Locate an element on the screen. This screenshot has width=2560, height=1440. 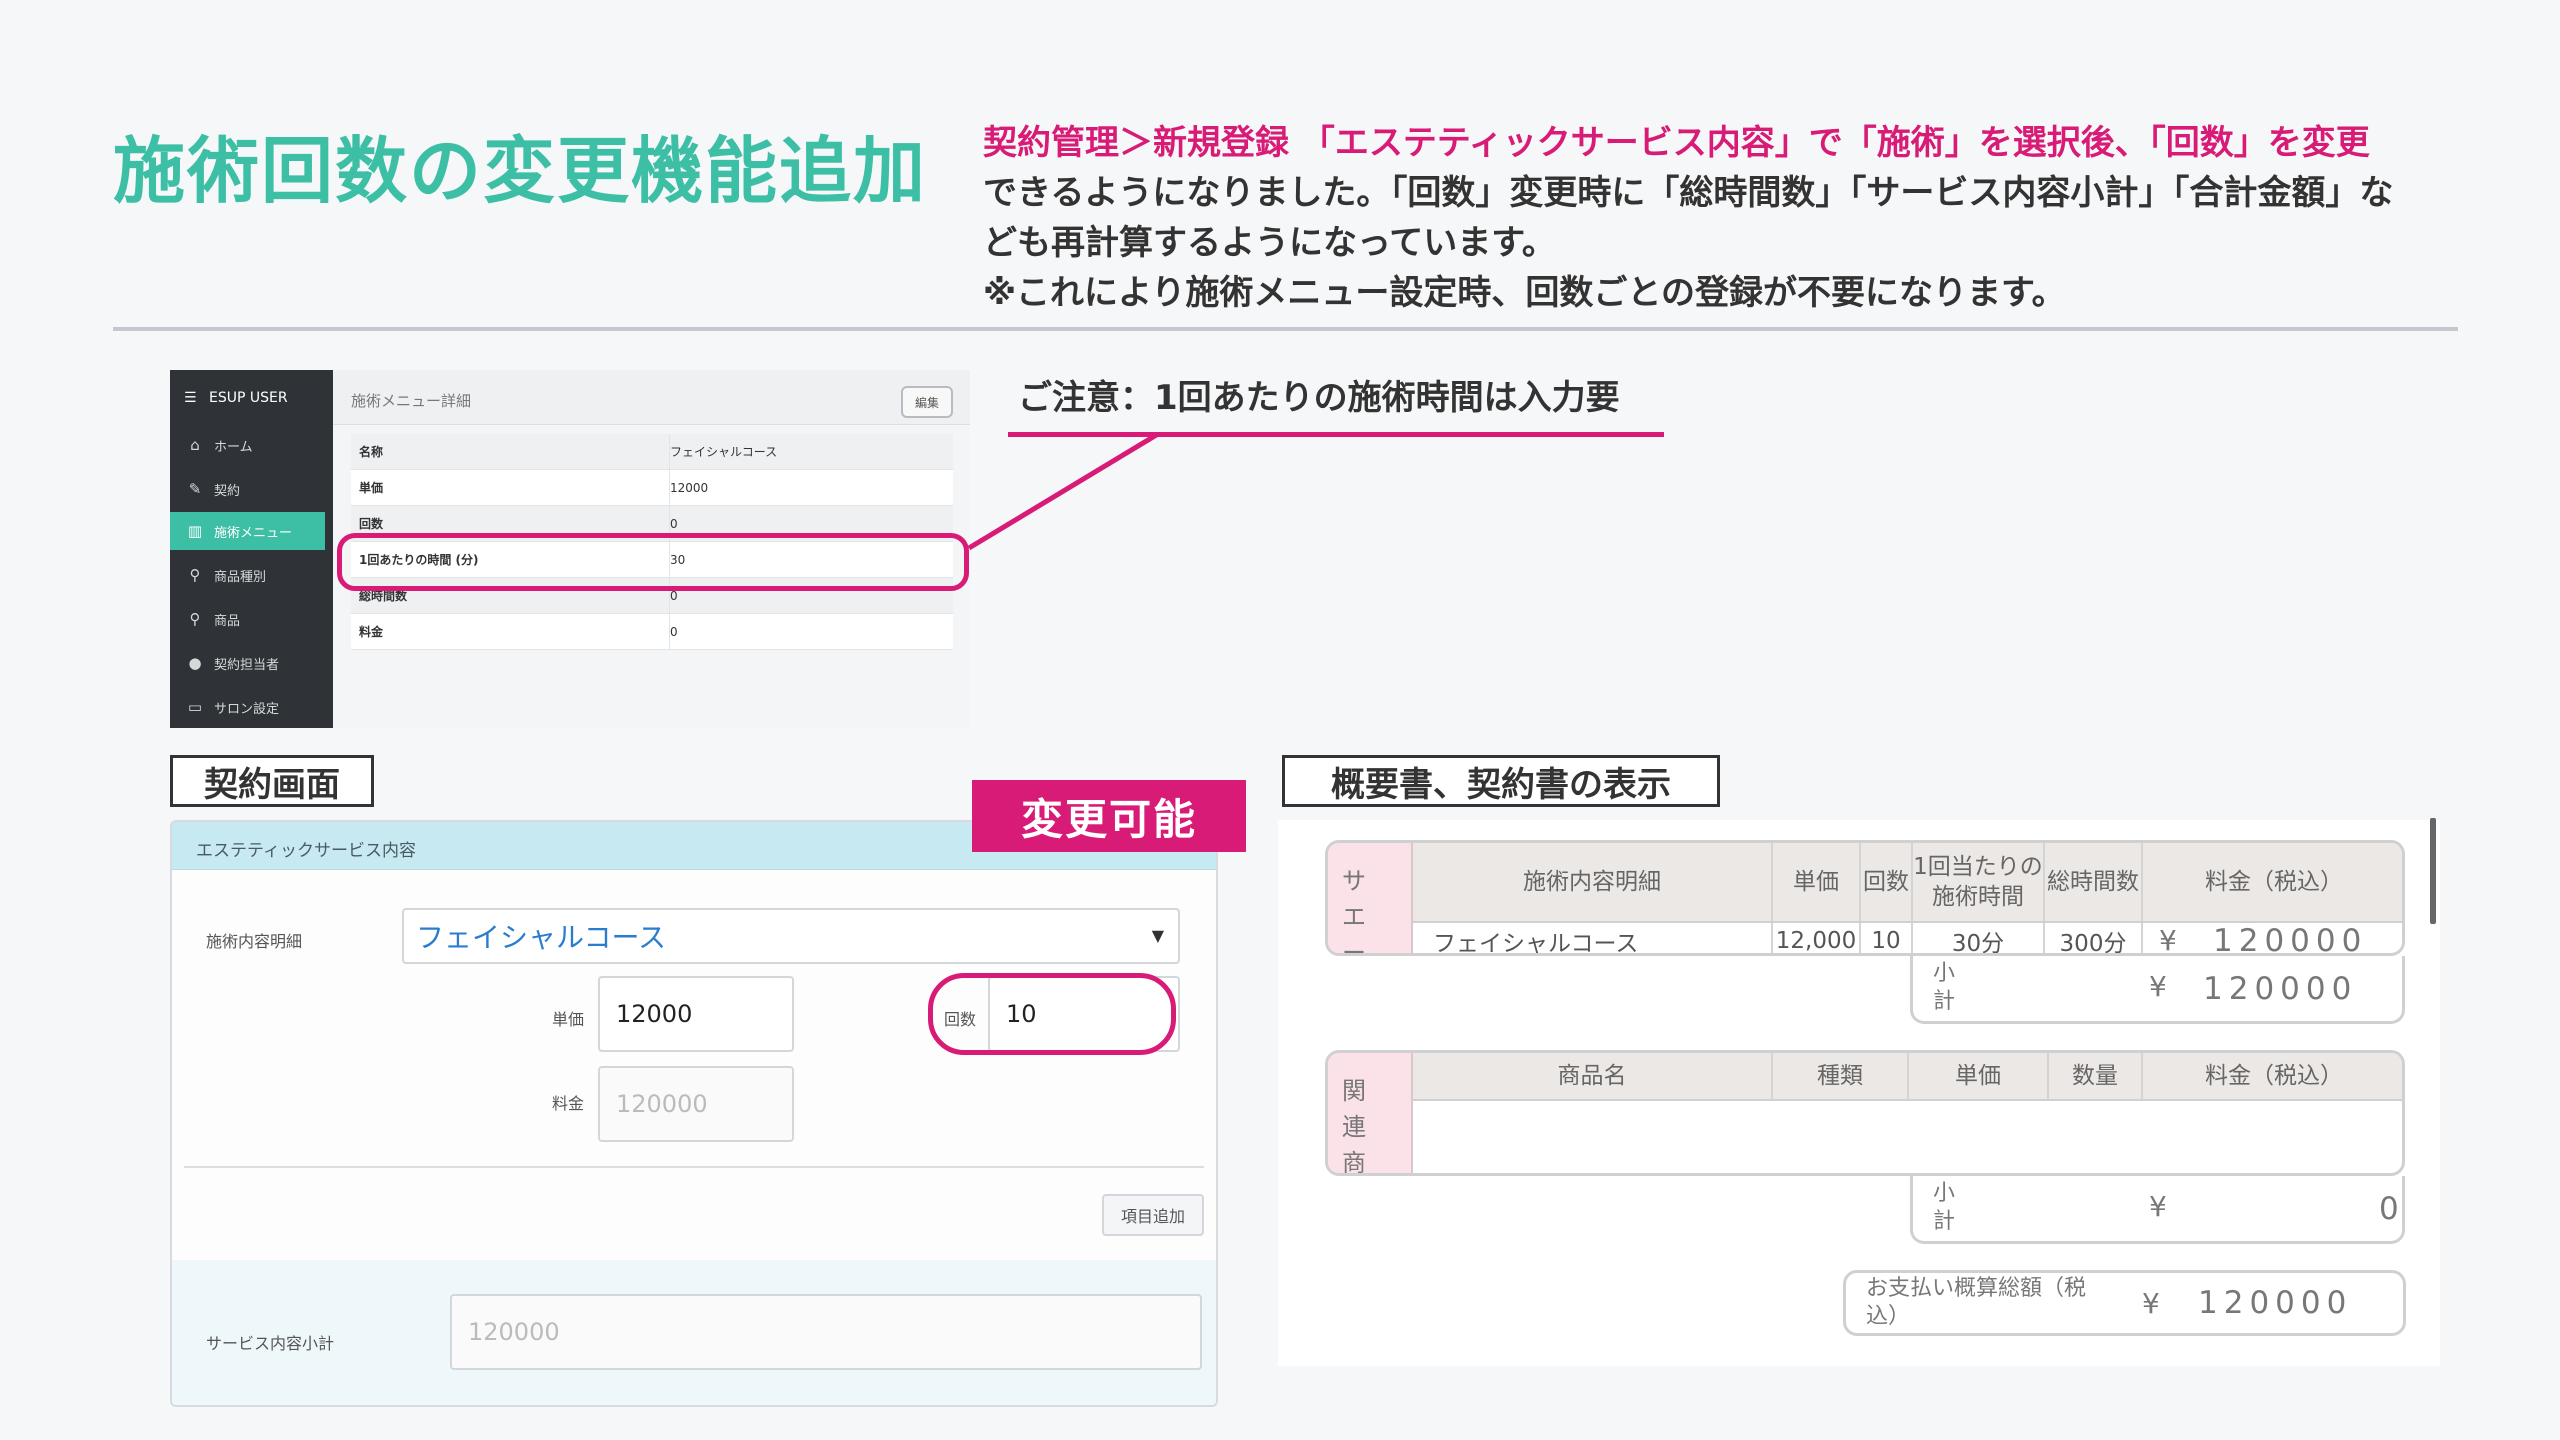
estimated-total-box: お支払い概算総額（税込） ¥ 120000 is located at coordinates (2124, 1303).